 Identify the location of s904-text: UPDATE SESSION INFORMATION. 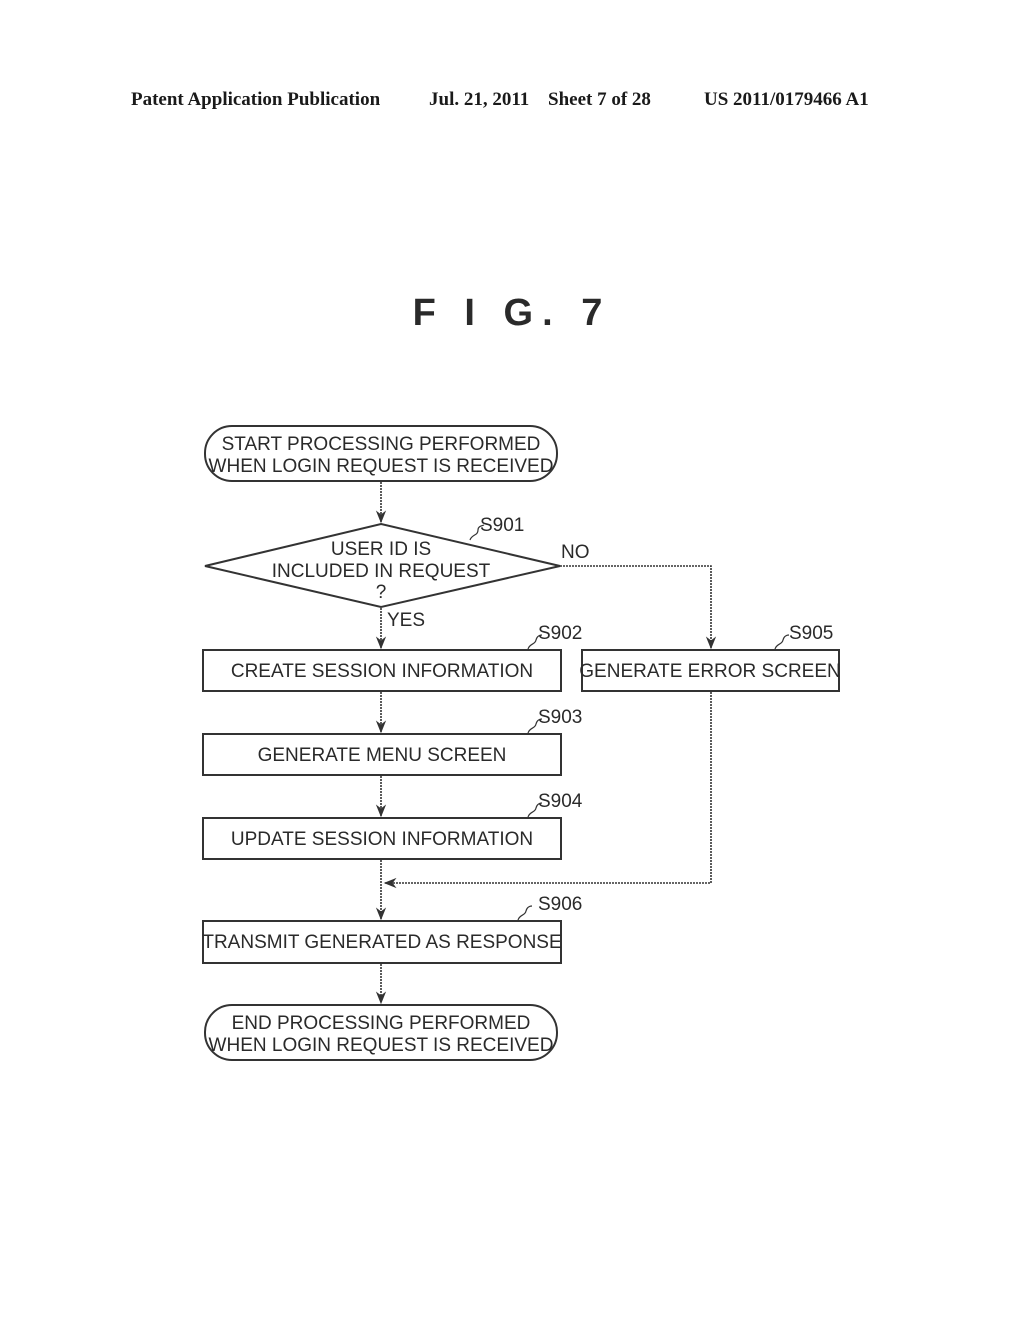
(382, 839).